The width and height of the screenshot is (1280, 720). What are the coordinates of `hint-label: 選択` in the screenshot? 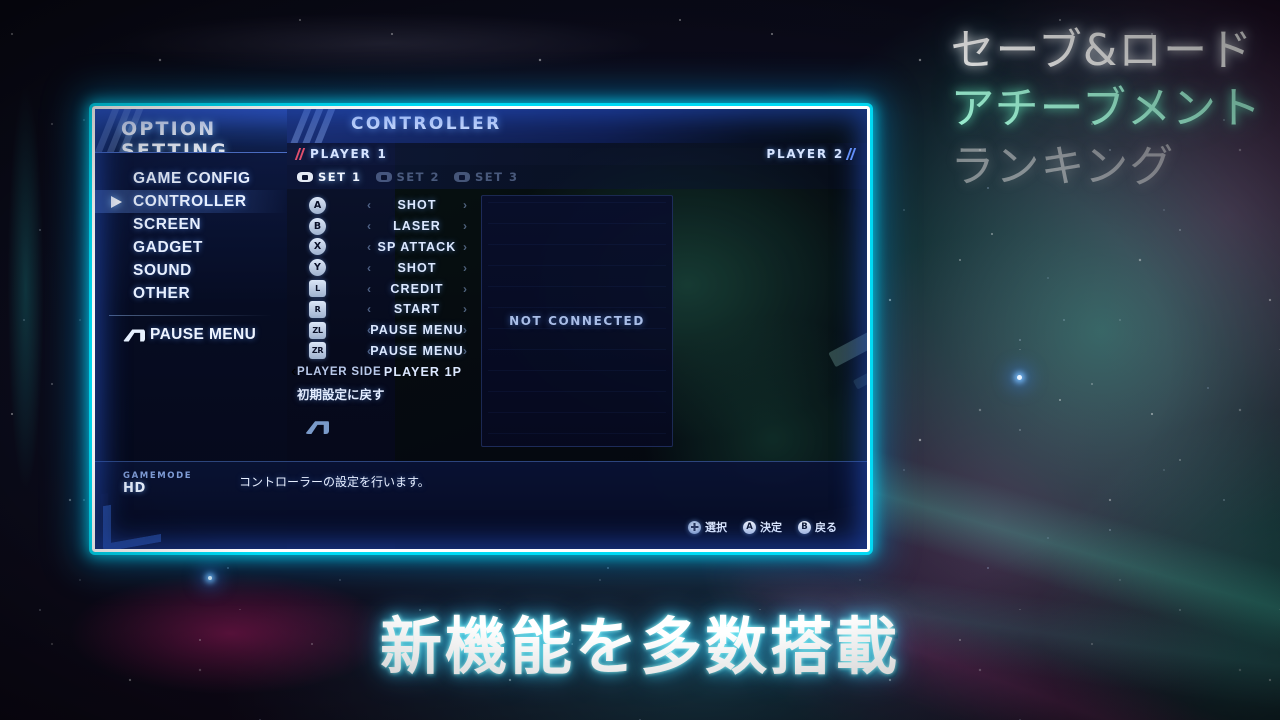 It's located at (716, 527).